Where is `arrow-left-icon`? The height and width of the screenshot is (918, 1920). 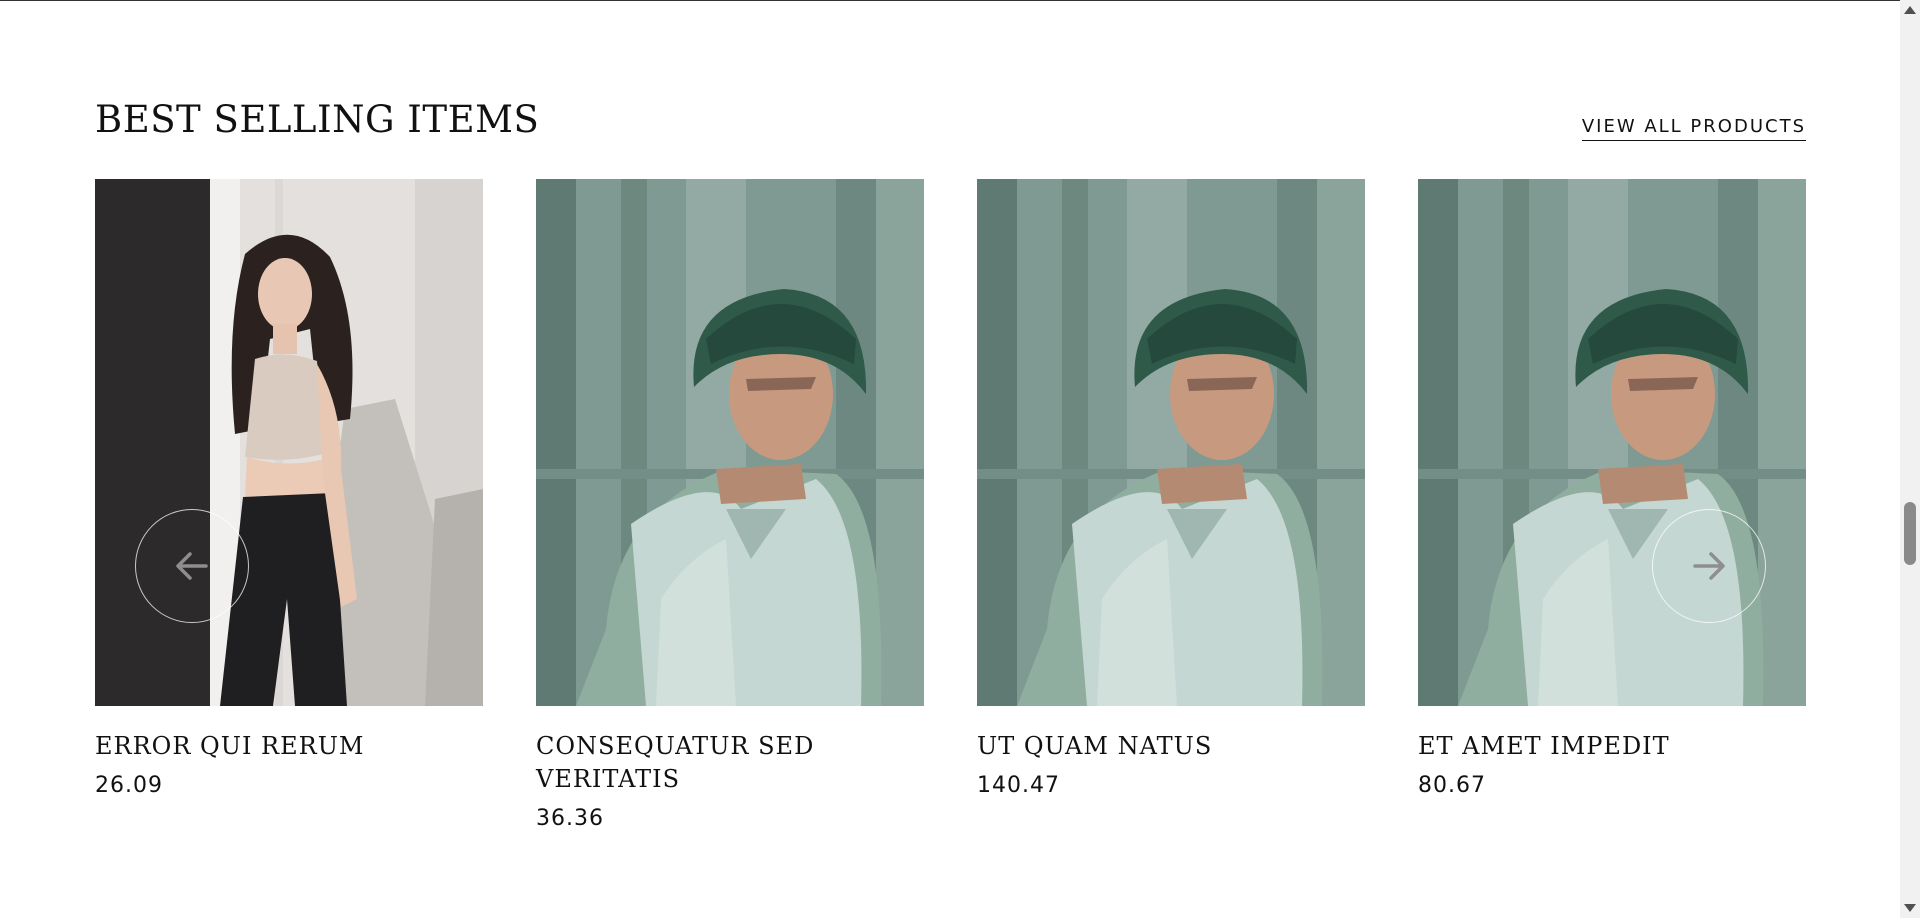 arrow-left-icon is located at coordinates (192, 566).